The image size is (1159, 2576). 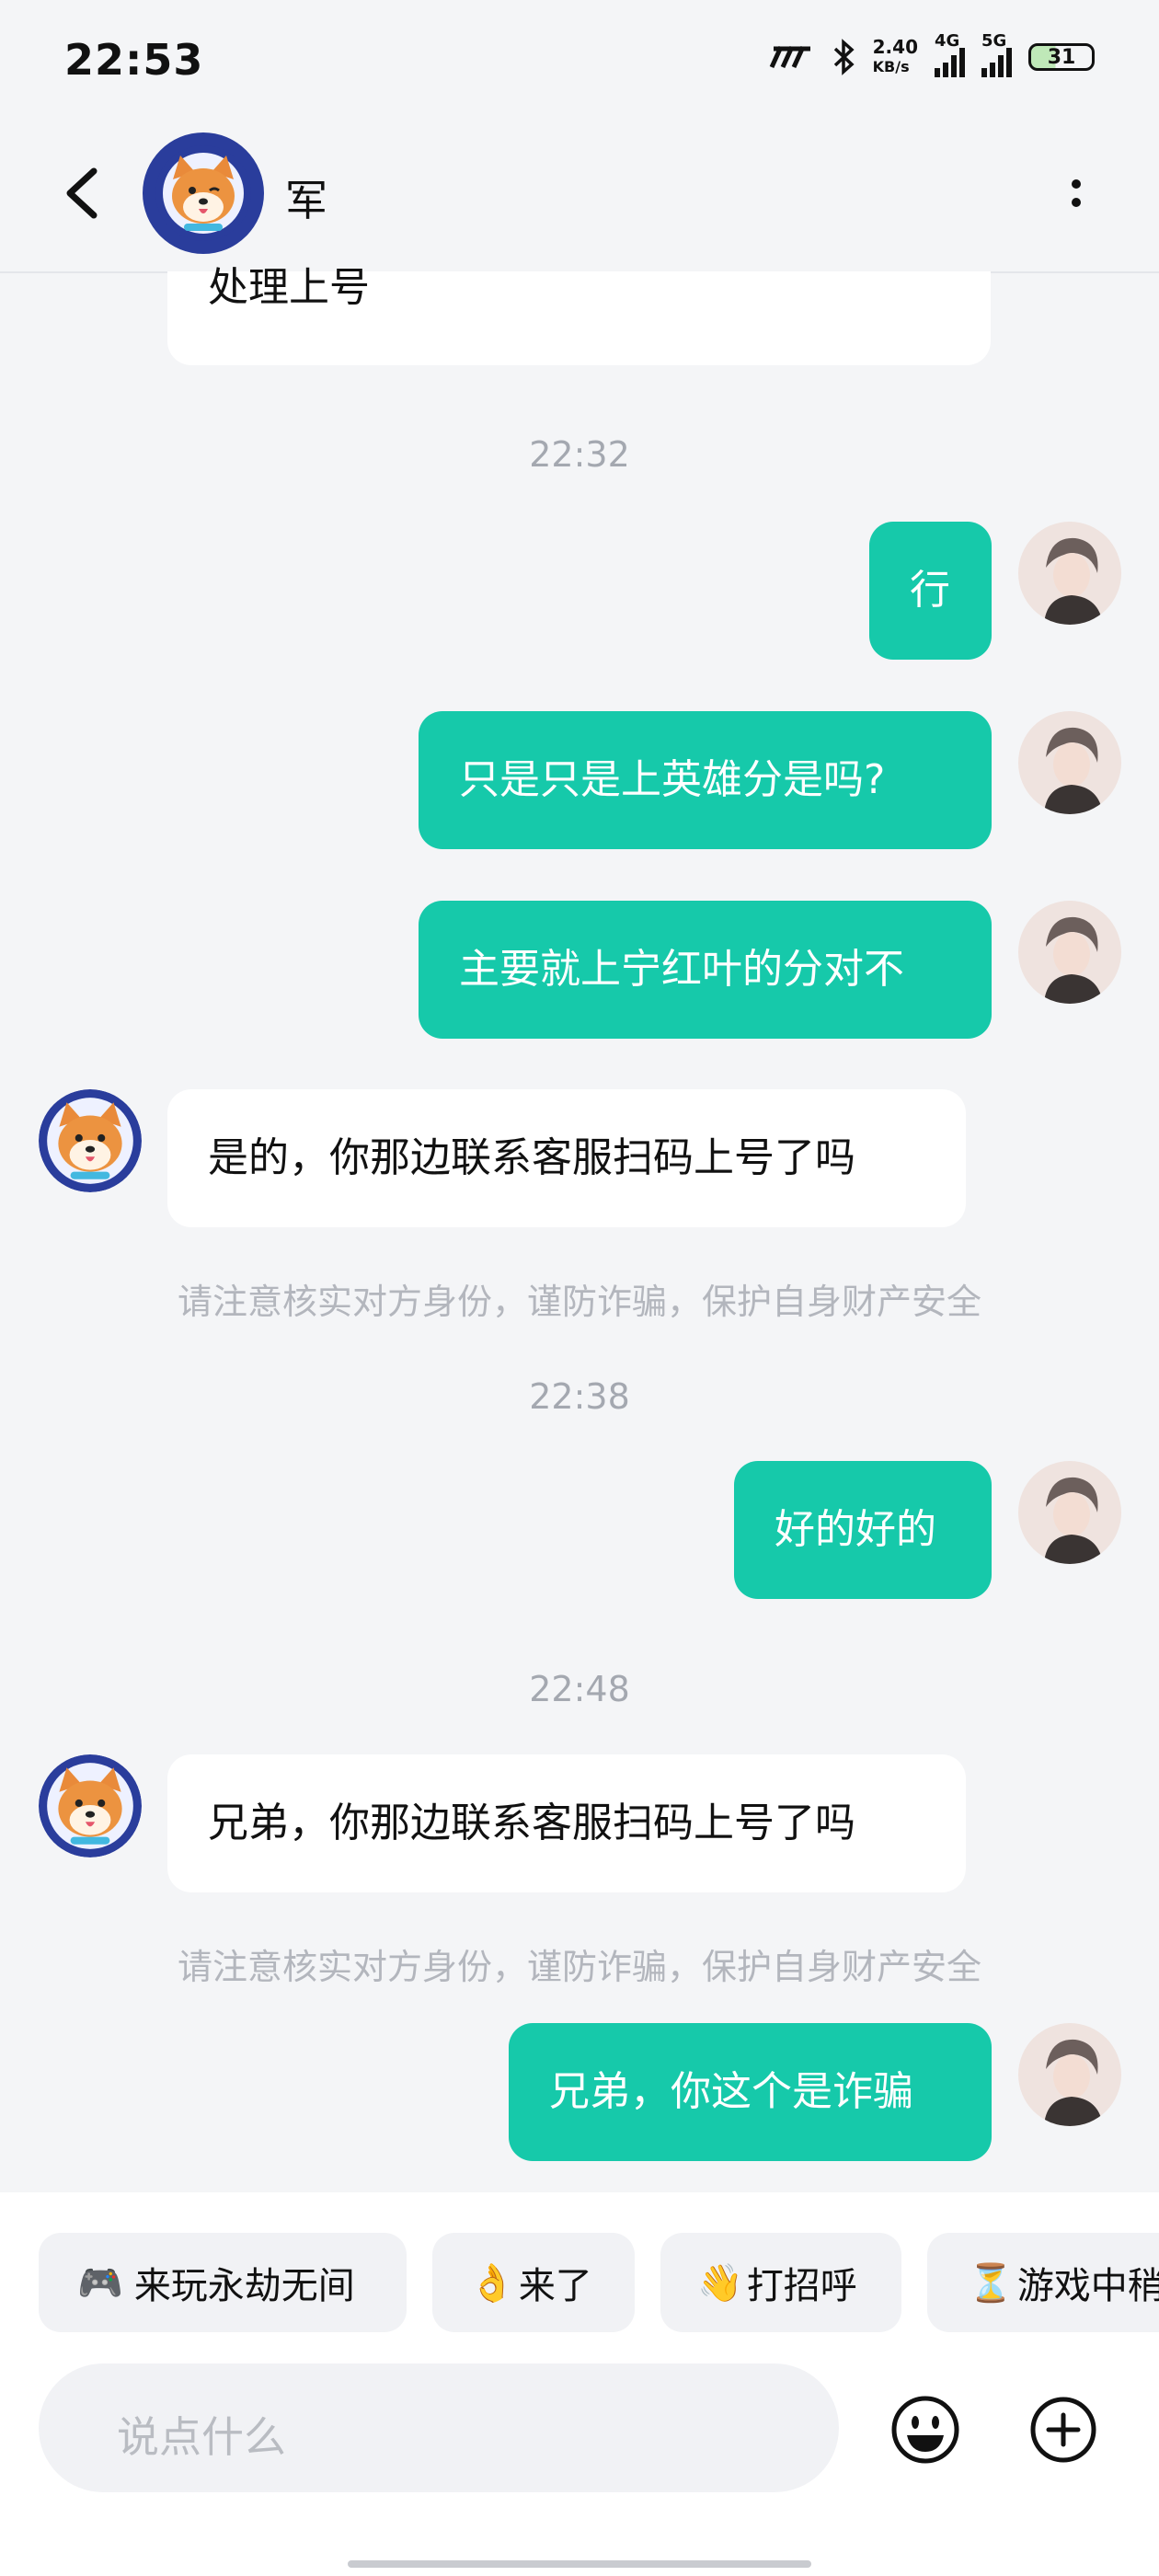 What do you see at coordinates (223, 2282) in the screenshot?
I see `quick-reply-chip: 🎮 来玩永劫无间` at bounding box center [223, 2282].